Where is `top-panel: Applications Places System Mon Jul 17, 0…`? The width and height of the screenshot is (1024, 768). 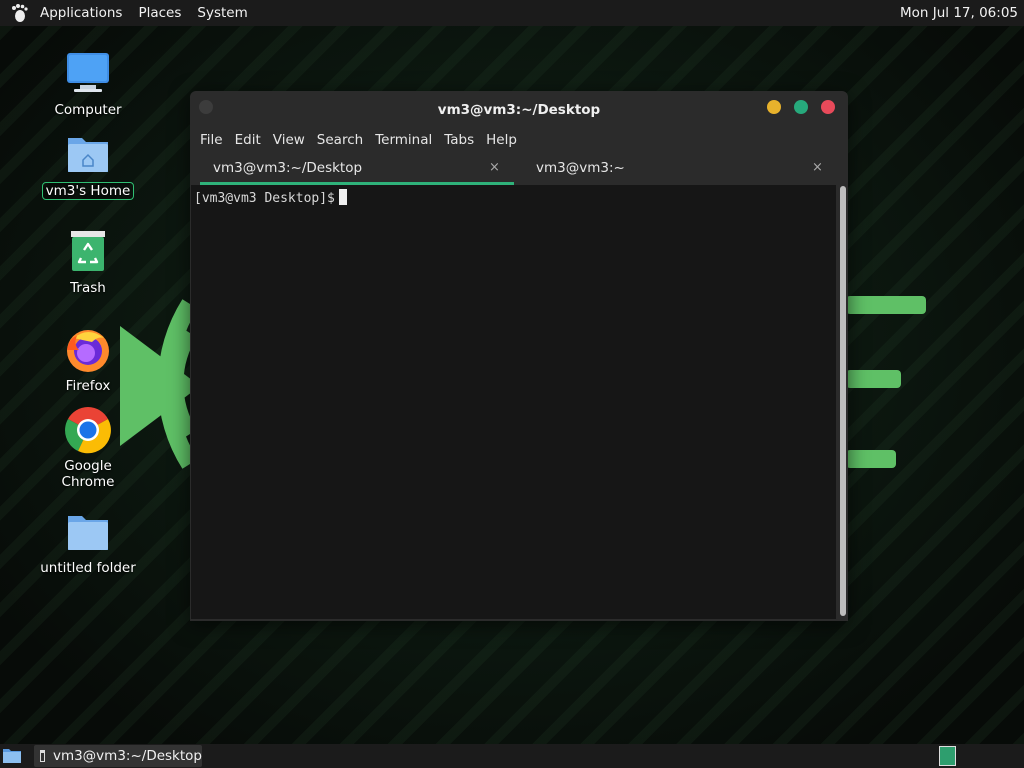 top-panel: Applications Places System Mon Jul 17, 0… is located at coordinates (512, 13).